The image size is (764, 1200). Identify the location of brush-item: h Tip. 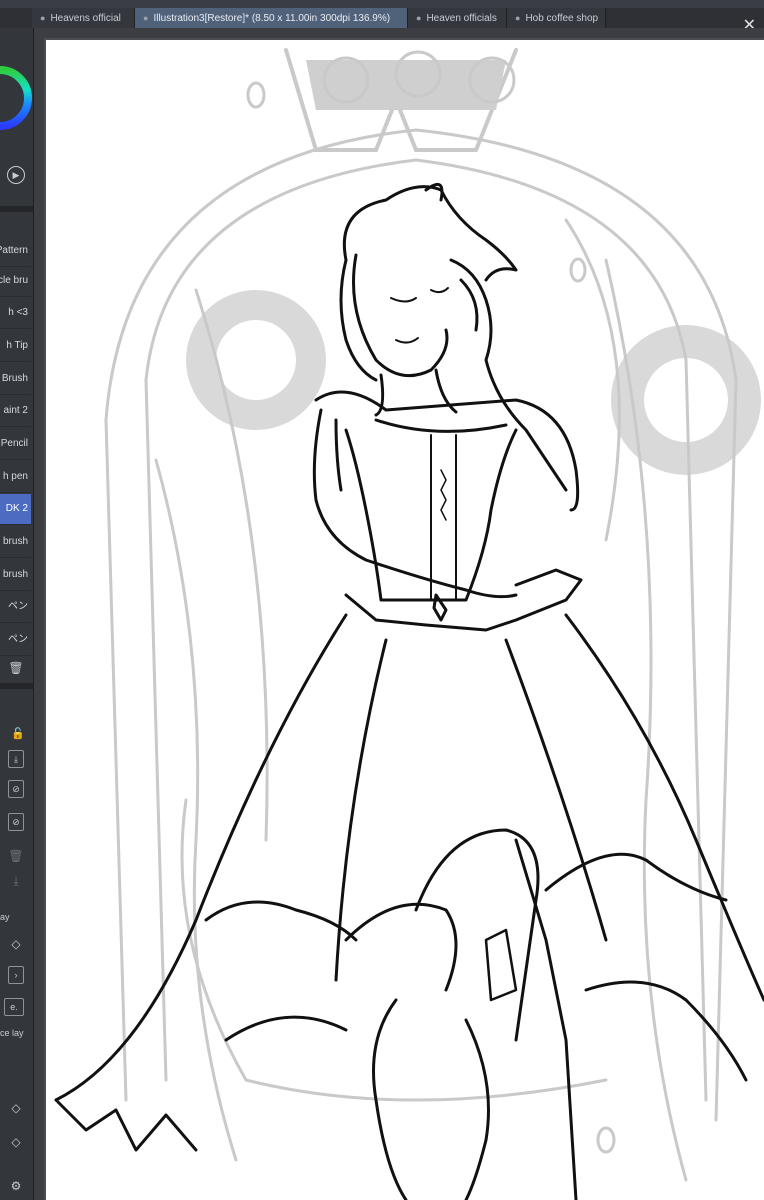
(15, 346).